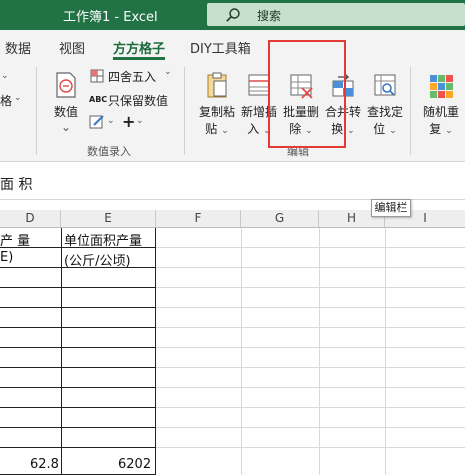 This screenshot has width=465, height=475. What do you see at coordinates (253, 129) in the screenshot?
I see `insert-label-2: 入` at bounding box center [253, 129].